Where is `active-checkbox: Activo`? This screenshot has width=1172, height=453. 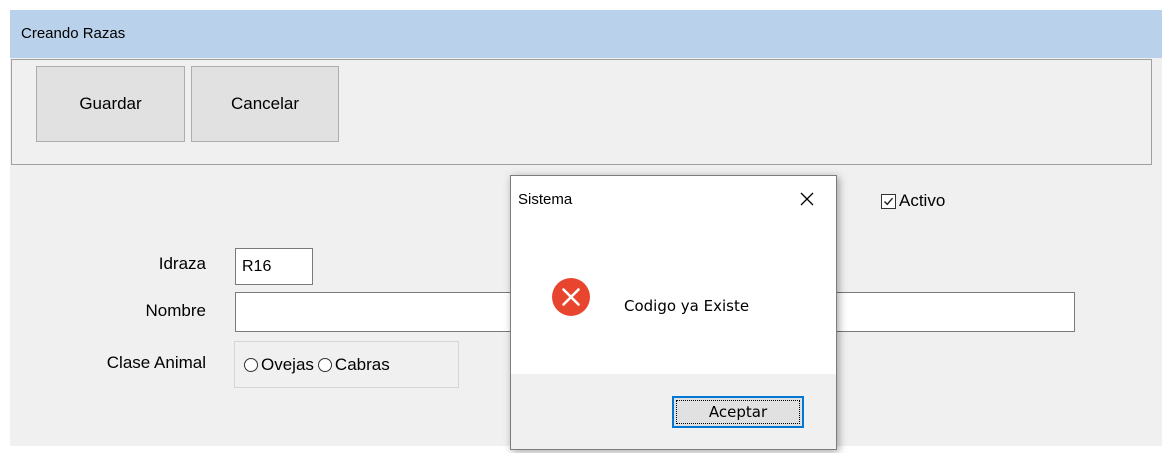 active-checkbox: Activo is located at coordinates (913, 201).